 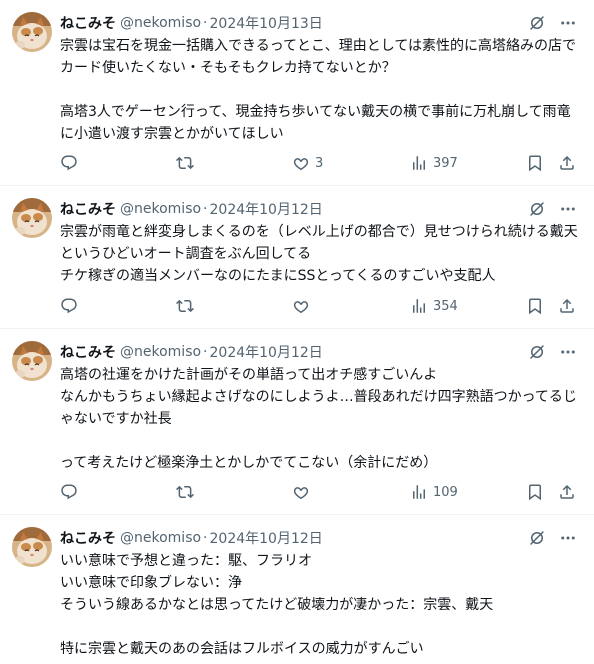 What do you see at coordinates (266, 23) in the screenshot?
I see `tweet-date: 2024年10月13日` at bounding box center [266, 23].